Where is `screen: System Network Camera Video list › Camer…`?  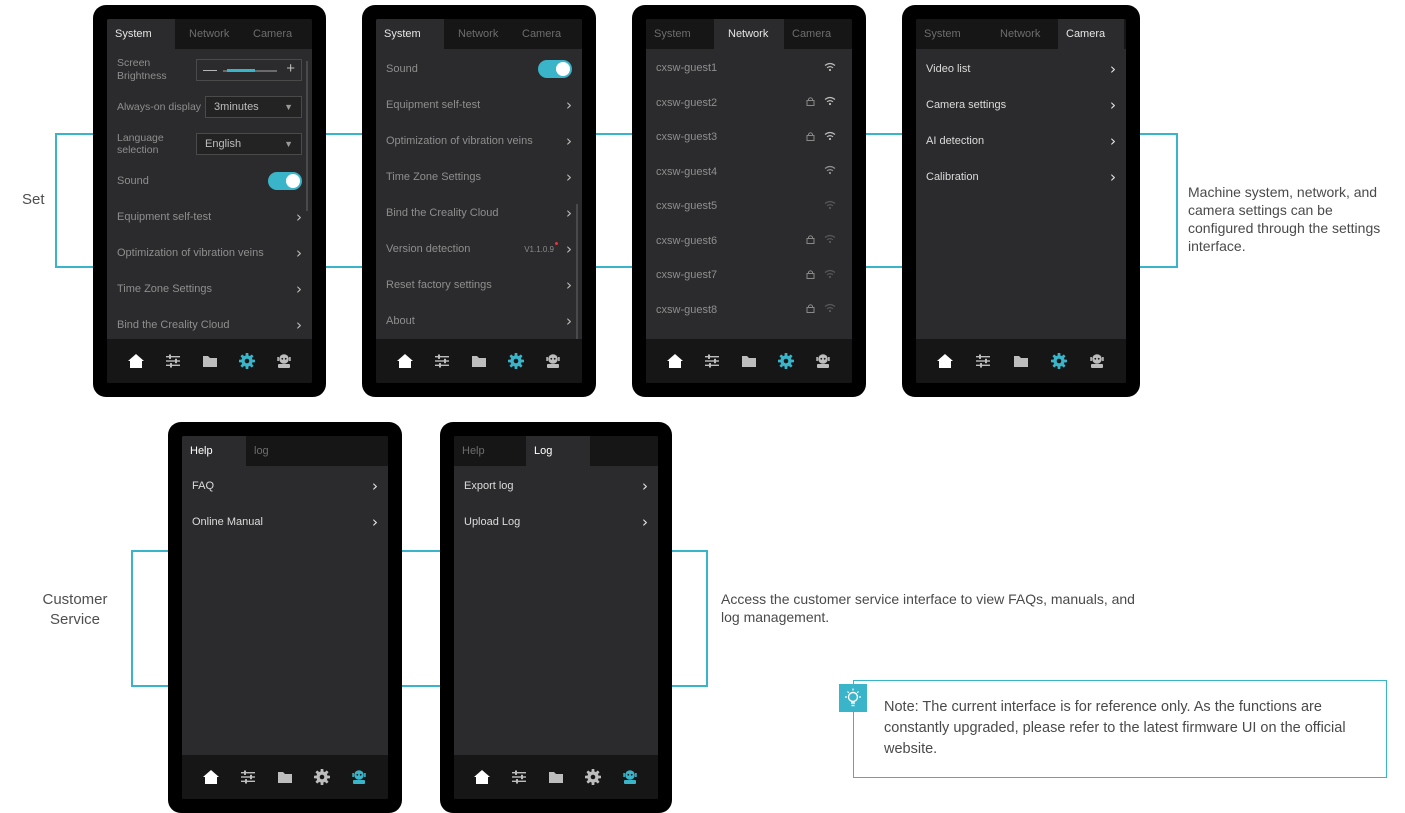
screen: System Network Camera Video list › Camer… is located at coordinates (1021, 201).